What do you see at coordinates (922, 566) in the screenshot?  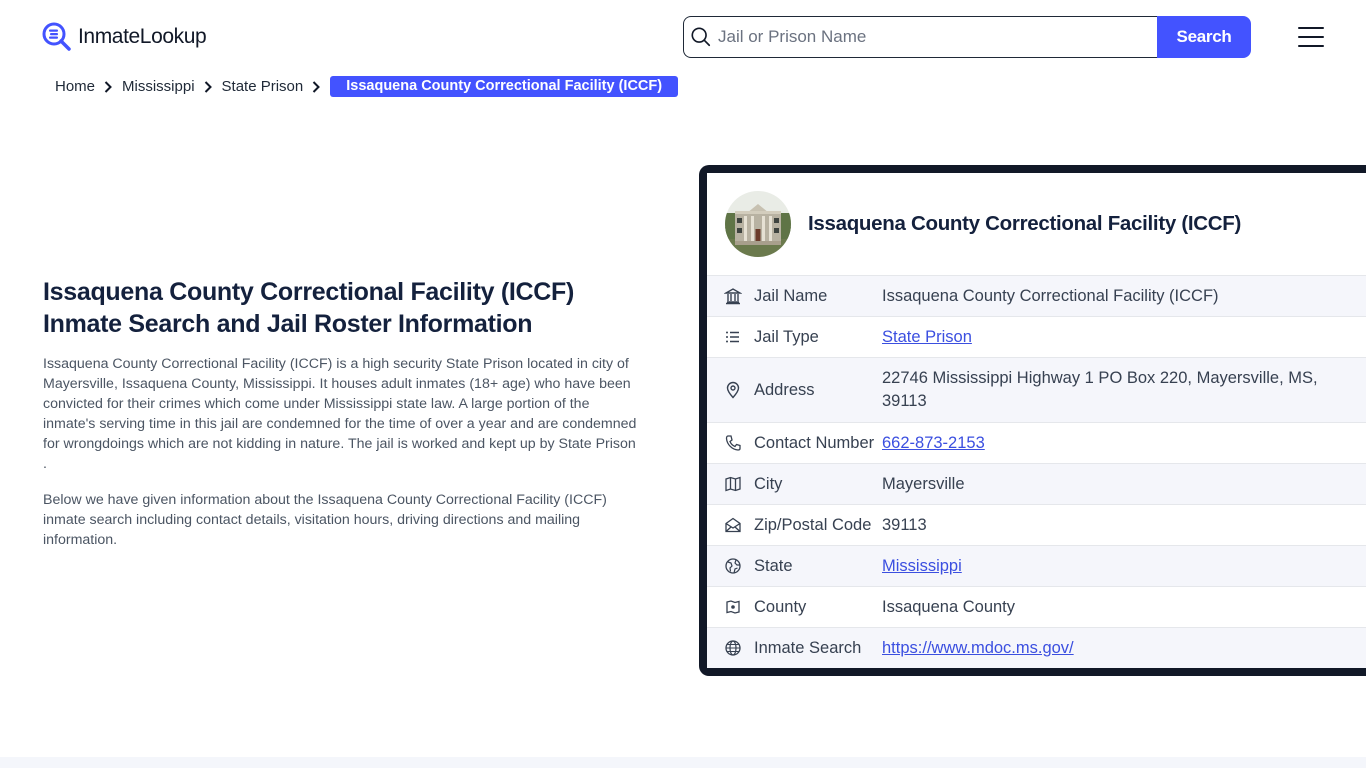 I see `state-link: Mississippi` at bounding box center [922, 566].